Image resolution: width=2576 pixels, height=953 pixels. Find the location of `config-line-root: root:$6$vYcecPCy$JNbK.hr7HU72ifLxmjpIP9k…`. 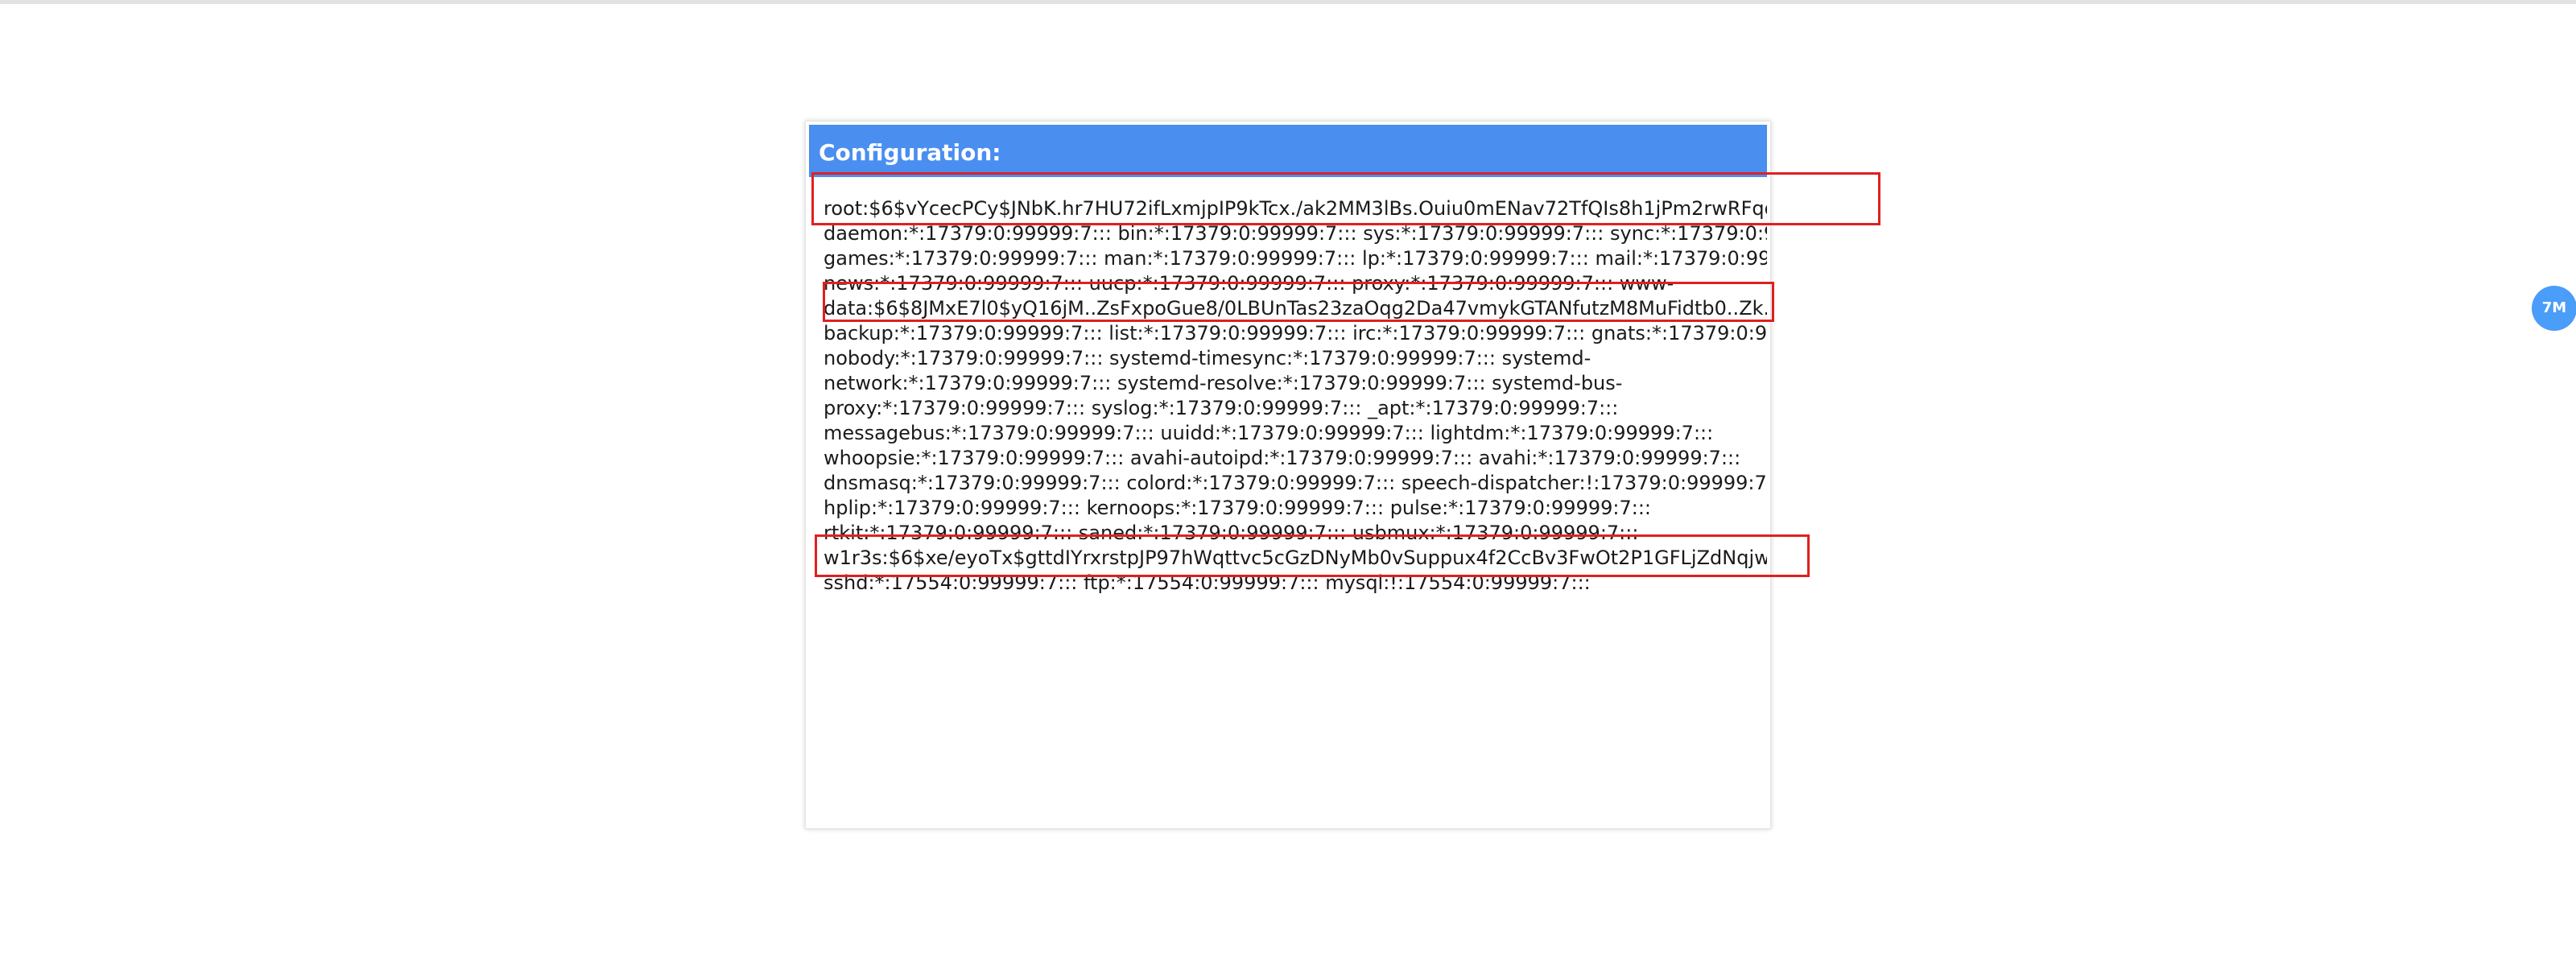

config-line-root: root:$6$vYcecPCy$JNbK.hr7HU72ifLxmjpIP9k… is located at coordinates (1295, 208).